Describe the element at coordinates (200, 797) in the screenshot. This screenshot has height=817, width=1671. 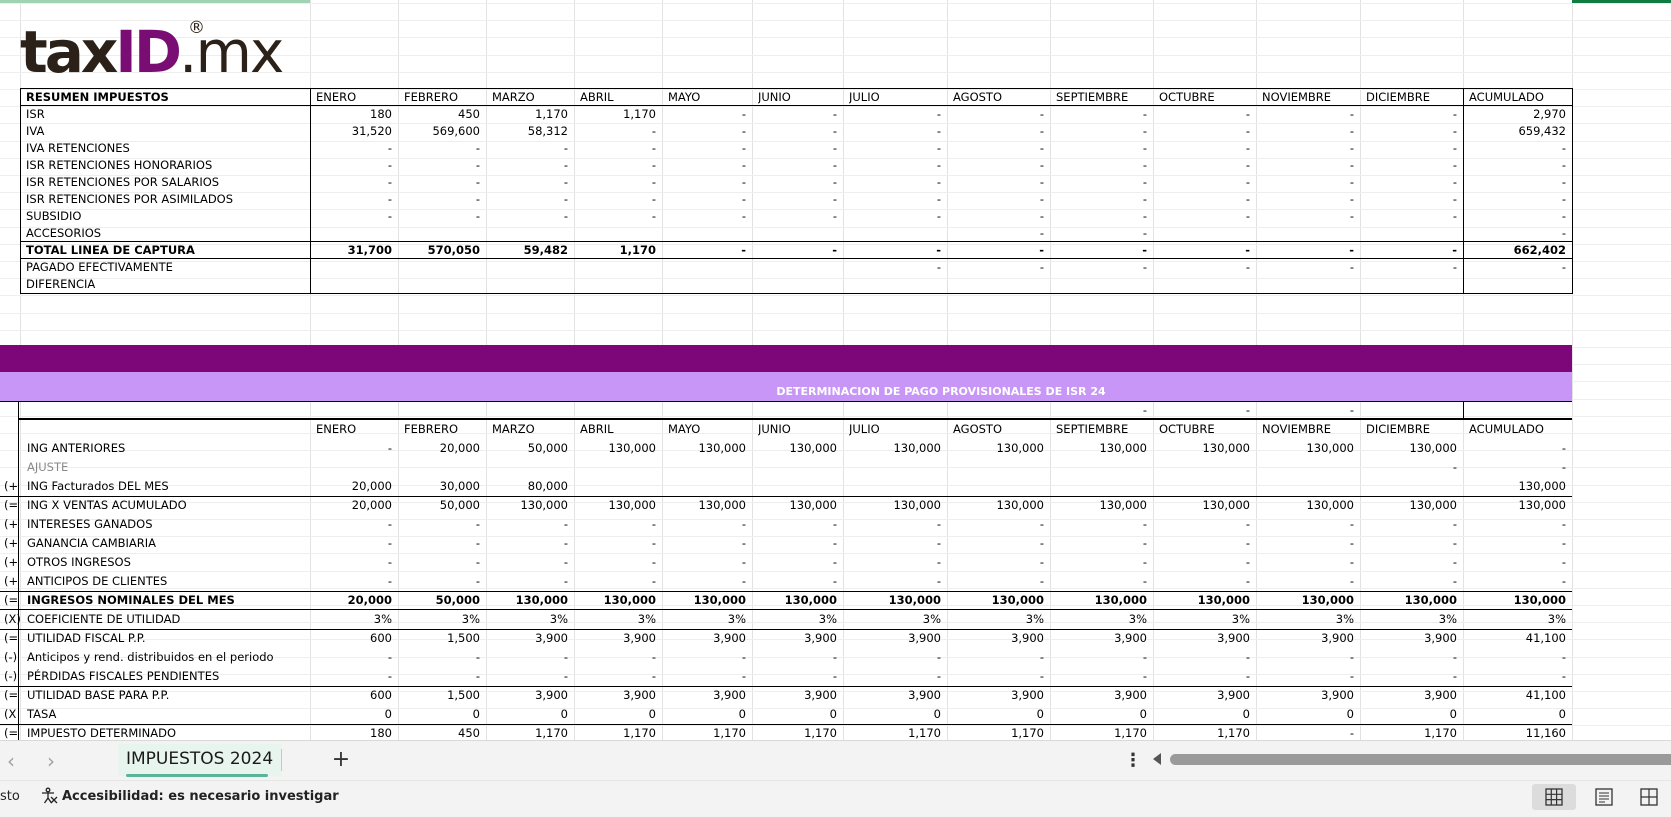
I see `accessibility-status: Accesibilidad: es necesario investigar` at that location.